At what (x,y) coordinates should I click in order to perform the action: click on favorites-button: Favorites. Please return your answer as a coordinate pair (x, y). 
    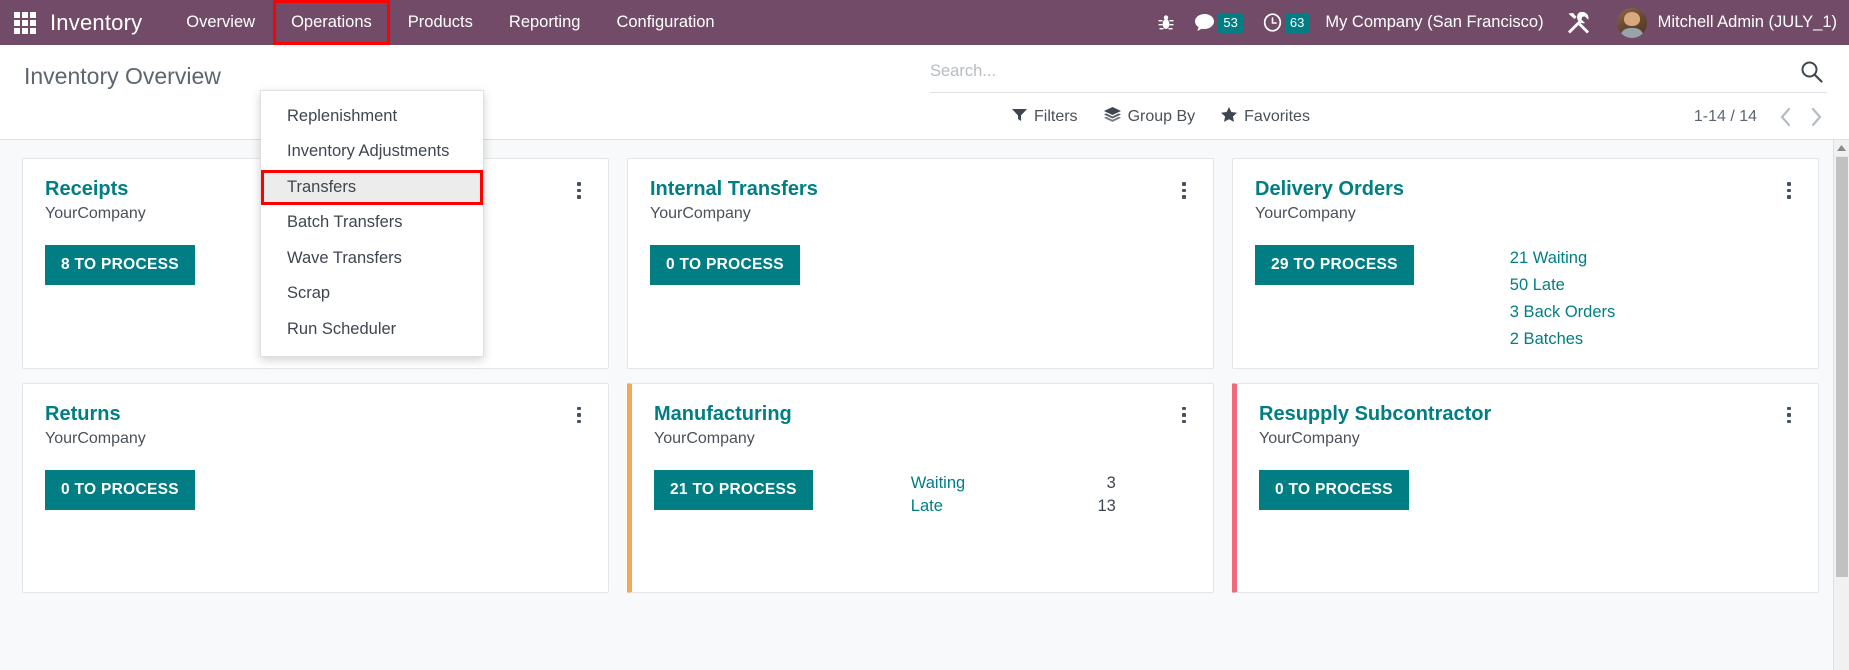
    Looking at the image, I should click on (1265, 117).